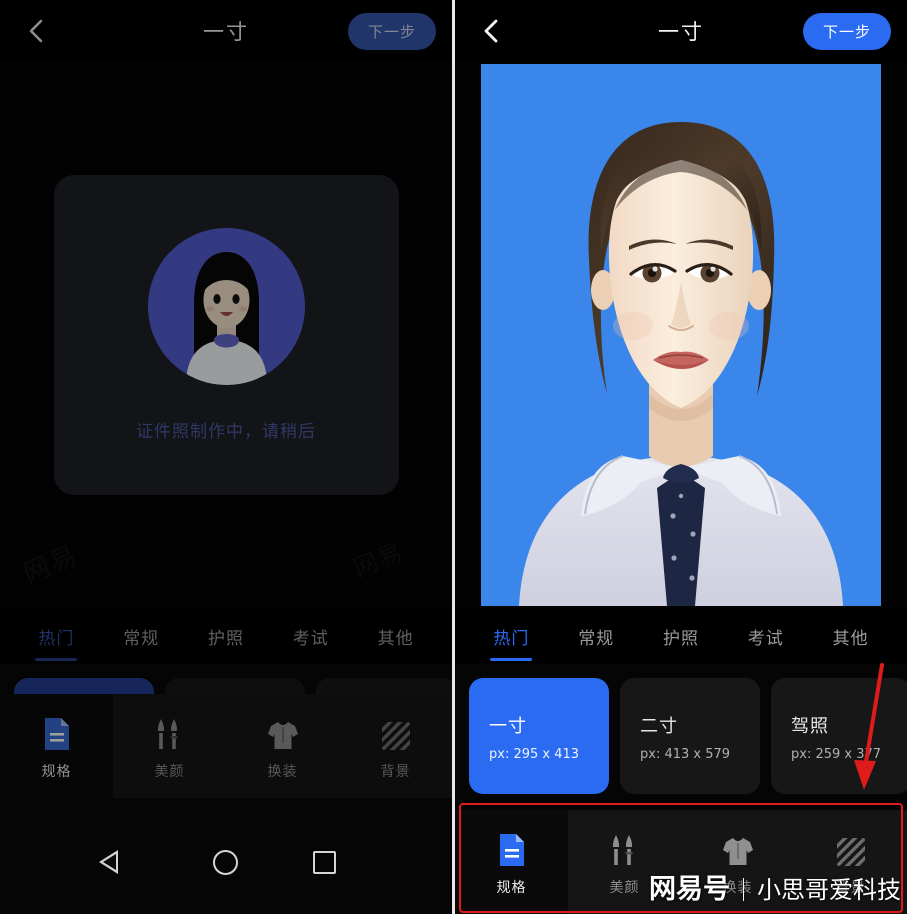  I want to click on toolbar-item-outfit: 换装, so click(282, 746).